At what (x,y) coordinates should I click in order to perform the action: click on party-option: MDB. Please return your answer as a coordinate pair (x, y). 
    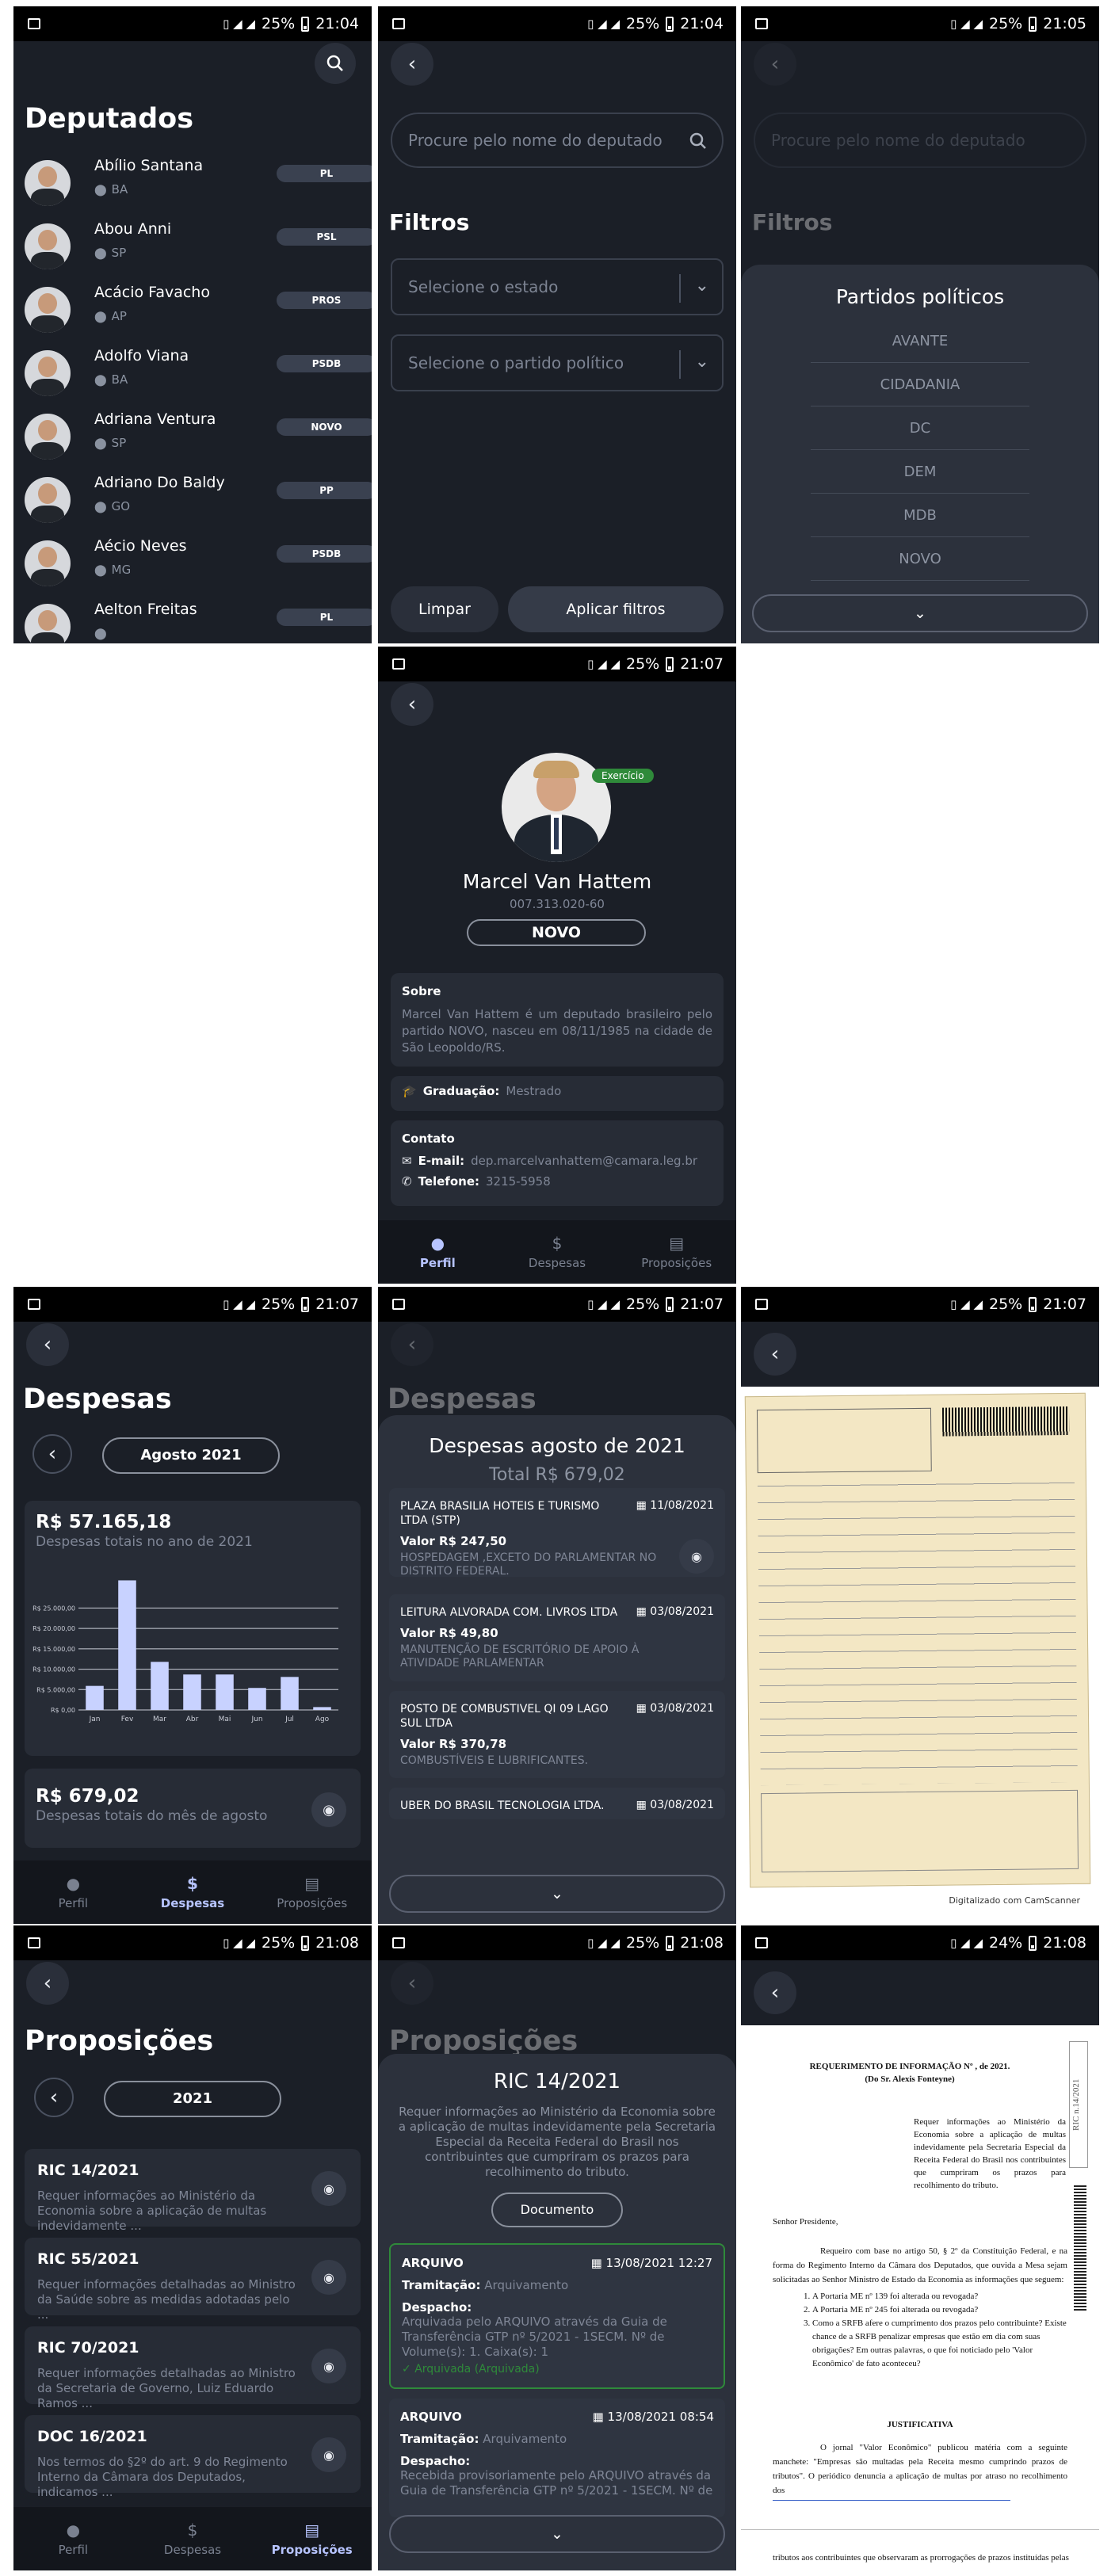
    Looking at the image, I should click on (920, 515).